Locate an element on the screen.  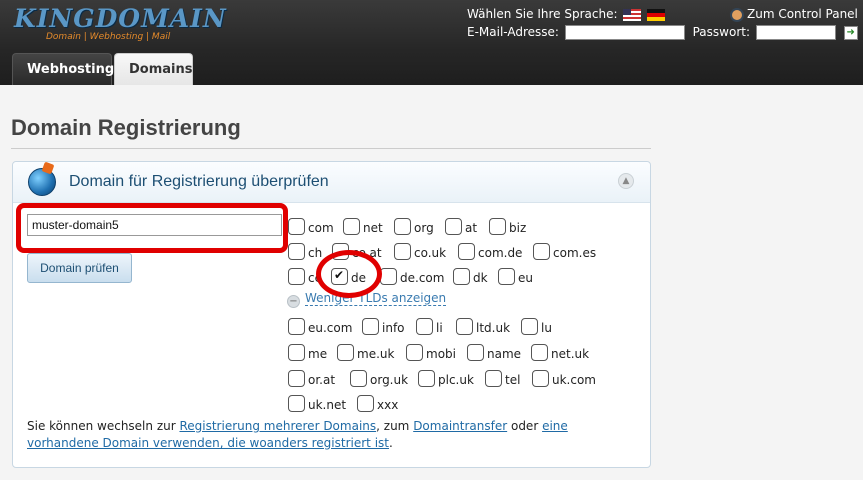
password-label: Passwort: is located at coordinates (721, 32).